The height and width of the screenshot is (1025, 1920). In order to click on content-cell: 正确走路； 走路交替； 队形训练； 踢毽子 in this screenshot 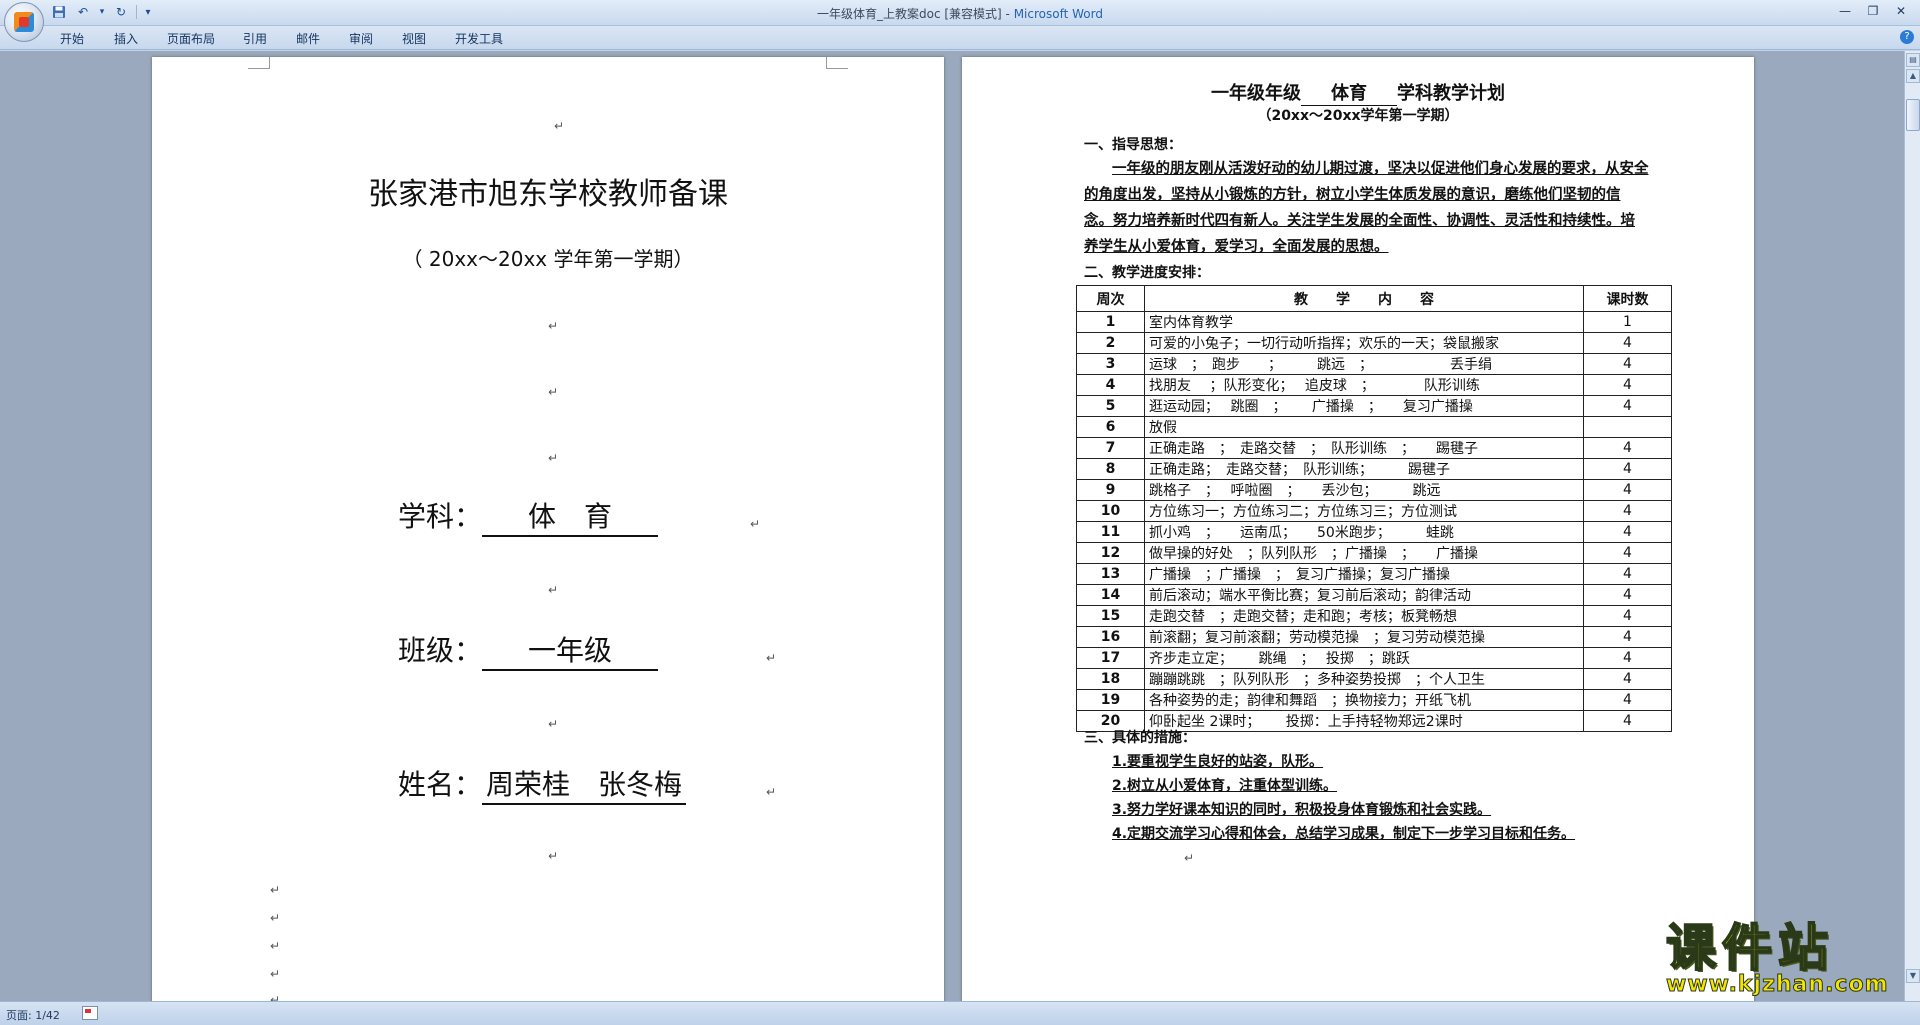, I will do `click(1364, 469)`.